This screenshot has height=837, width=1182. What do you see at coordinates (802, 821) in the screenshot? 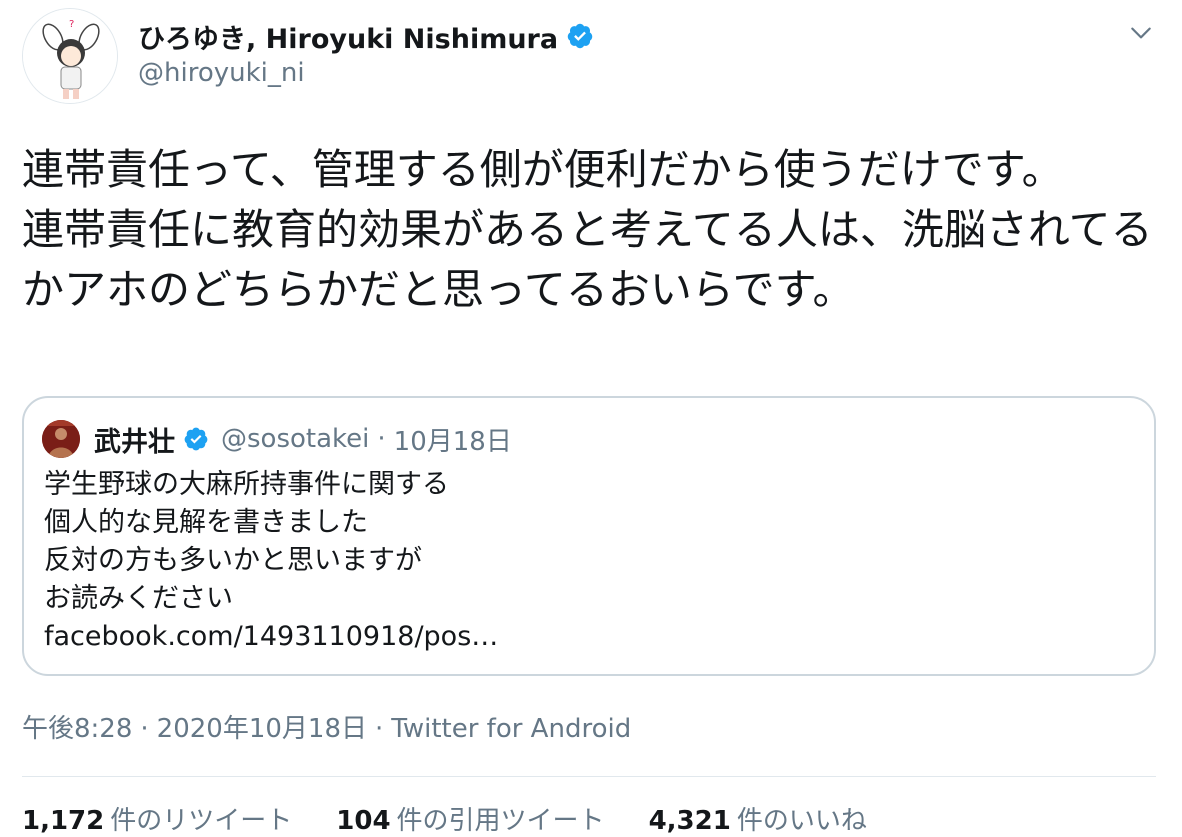
I see `like-label: 件のいいね` at bounding box center [802, 821].